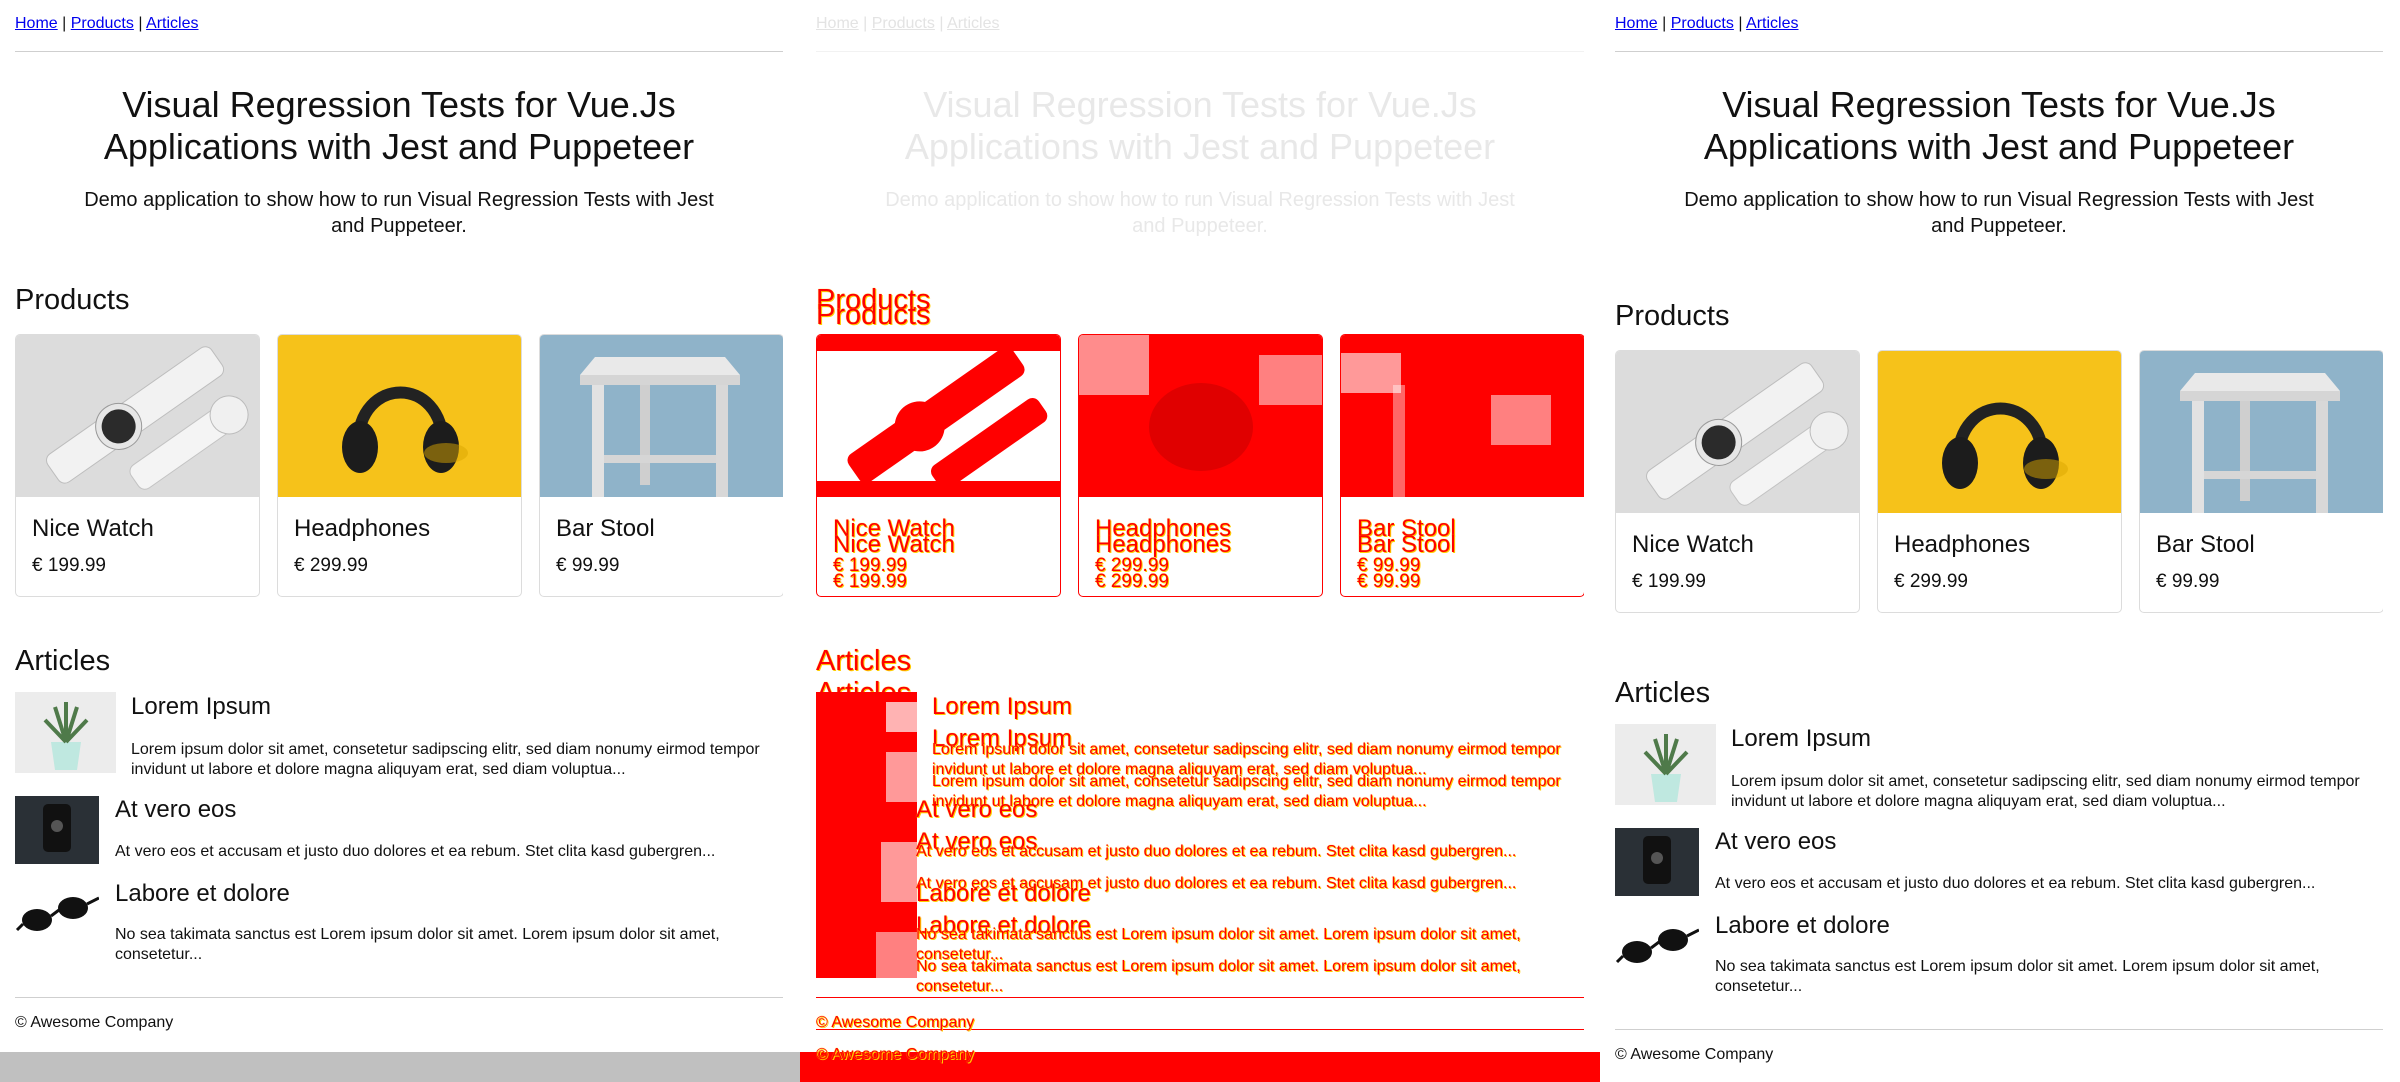 This screenshot has height=1082, width=2400. I want to click on product-card: Bar Stool Bar Stool € 99.99 € 99.99, so click(1462, 465).